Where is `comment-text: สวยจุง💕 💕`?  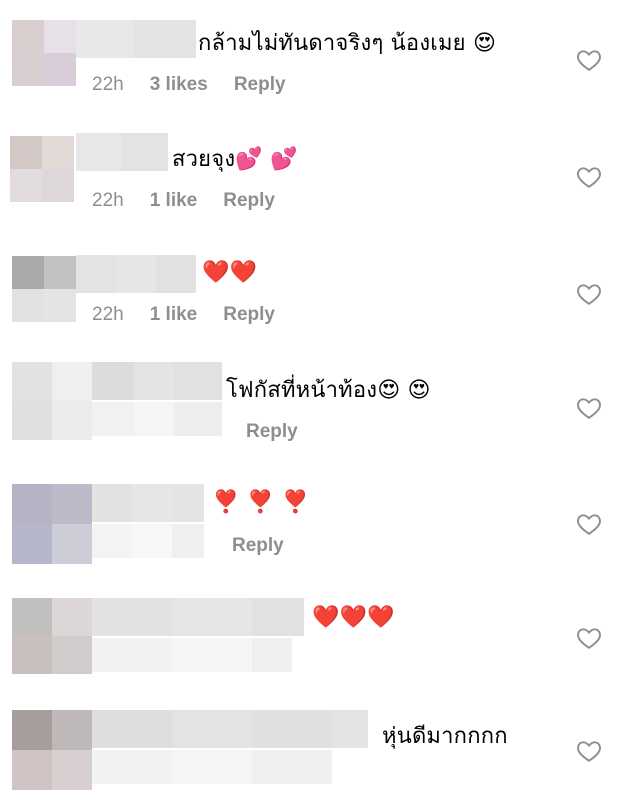
comment-text: สวยจุง💕 💕 is located at coordinates (235, 160).